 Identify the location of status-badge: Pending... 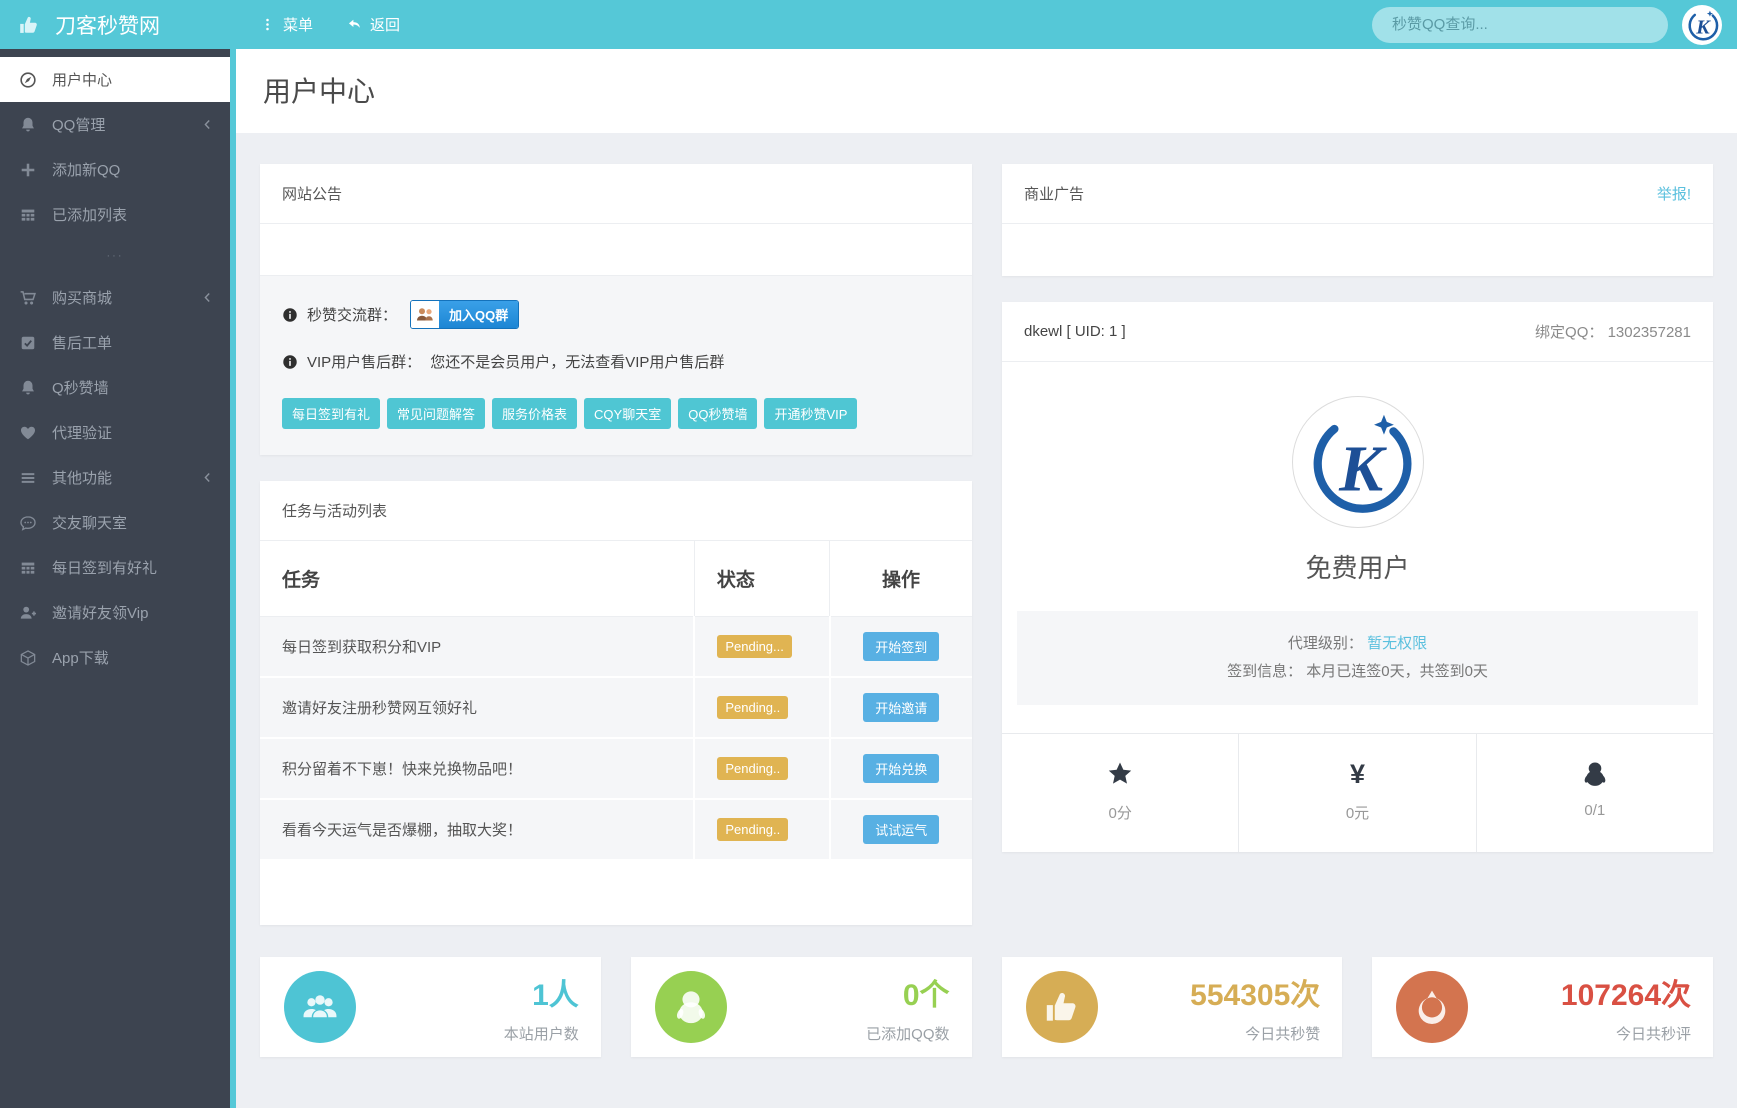
(753, 829).